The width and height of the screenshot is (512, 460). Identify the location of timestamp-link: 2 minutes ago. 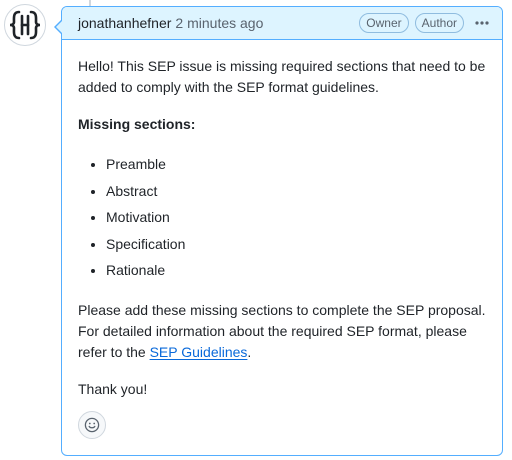
(219, 23).